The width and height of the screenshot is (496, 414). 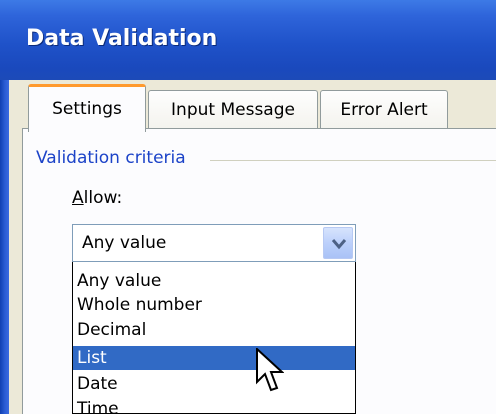 What do you see at coordinates (112, 330) in the screenshot?
I see `option-decimal-label: Decimal` at bounding box center [112, 330].